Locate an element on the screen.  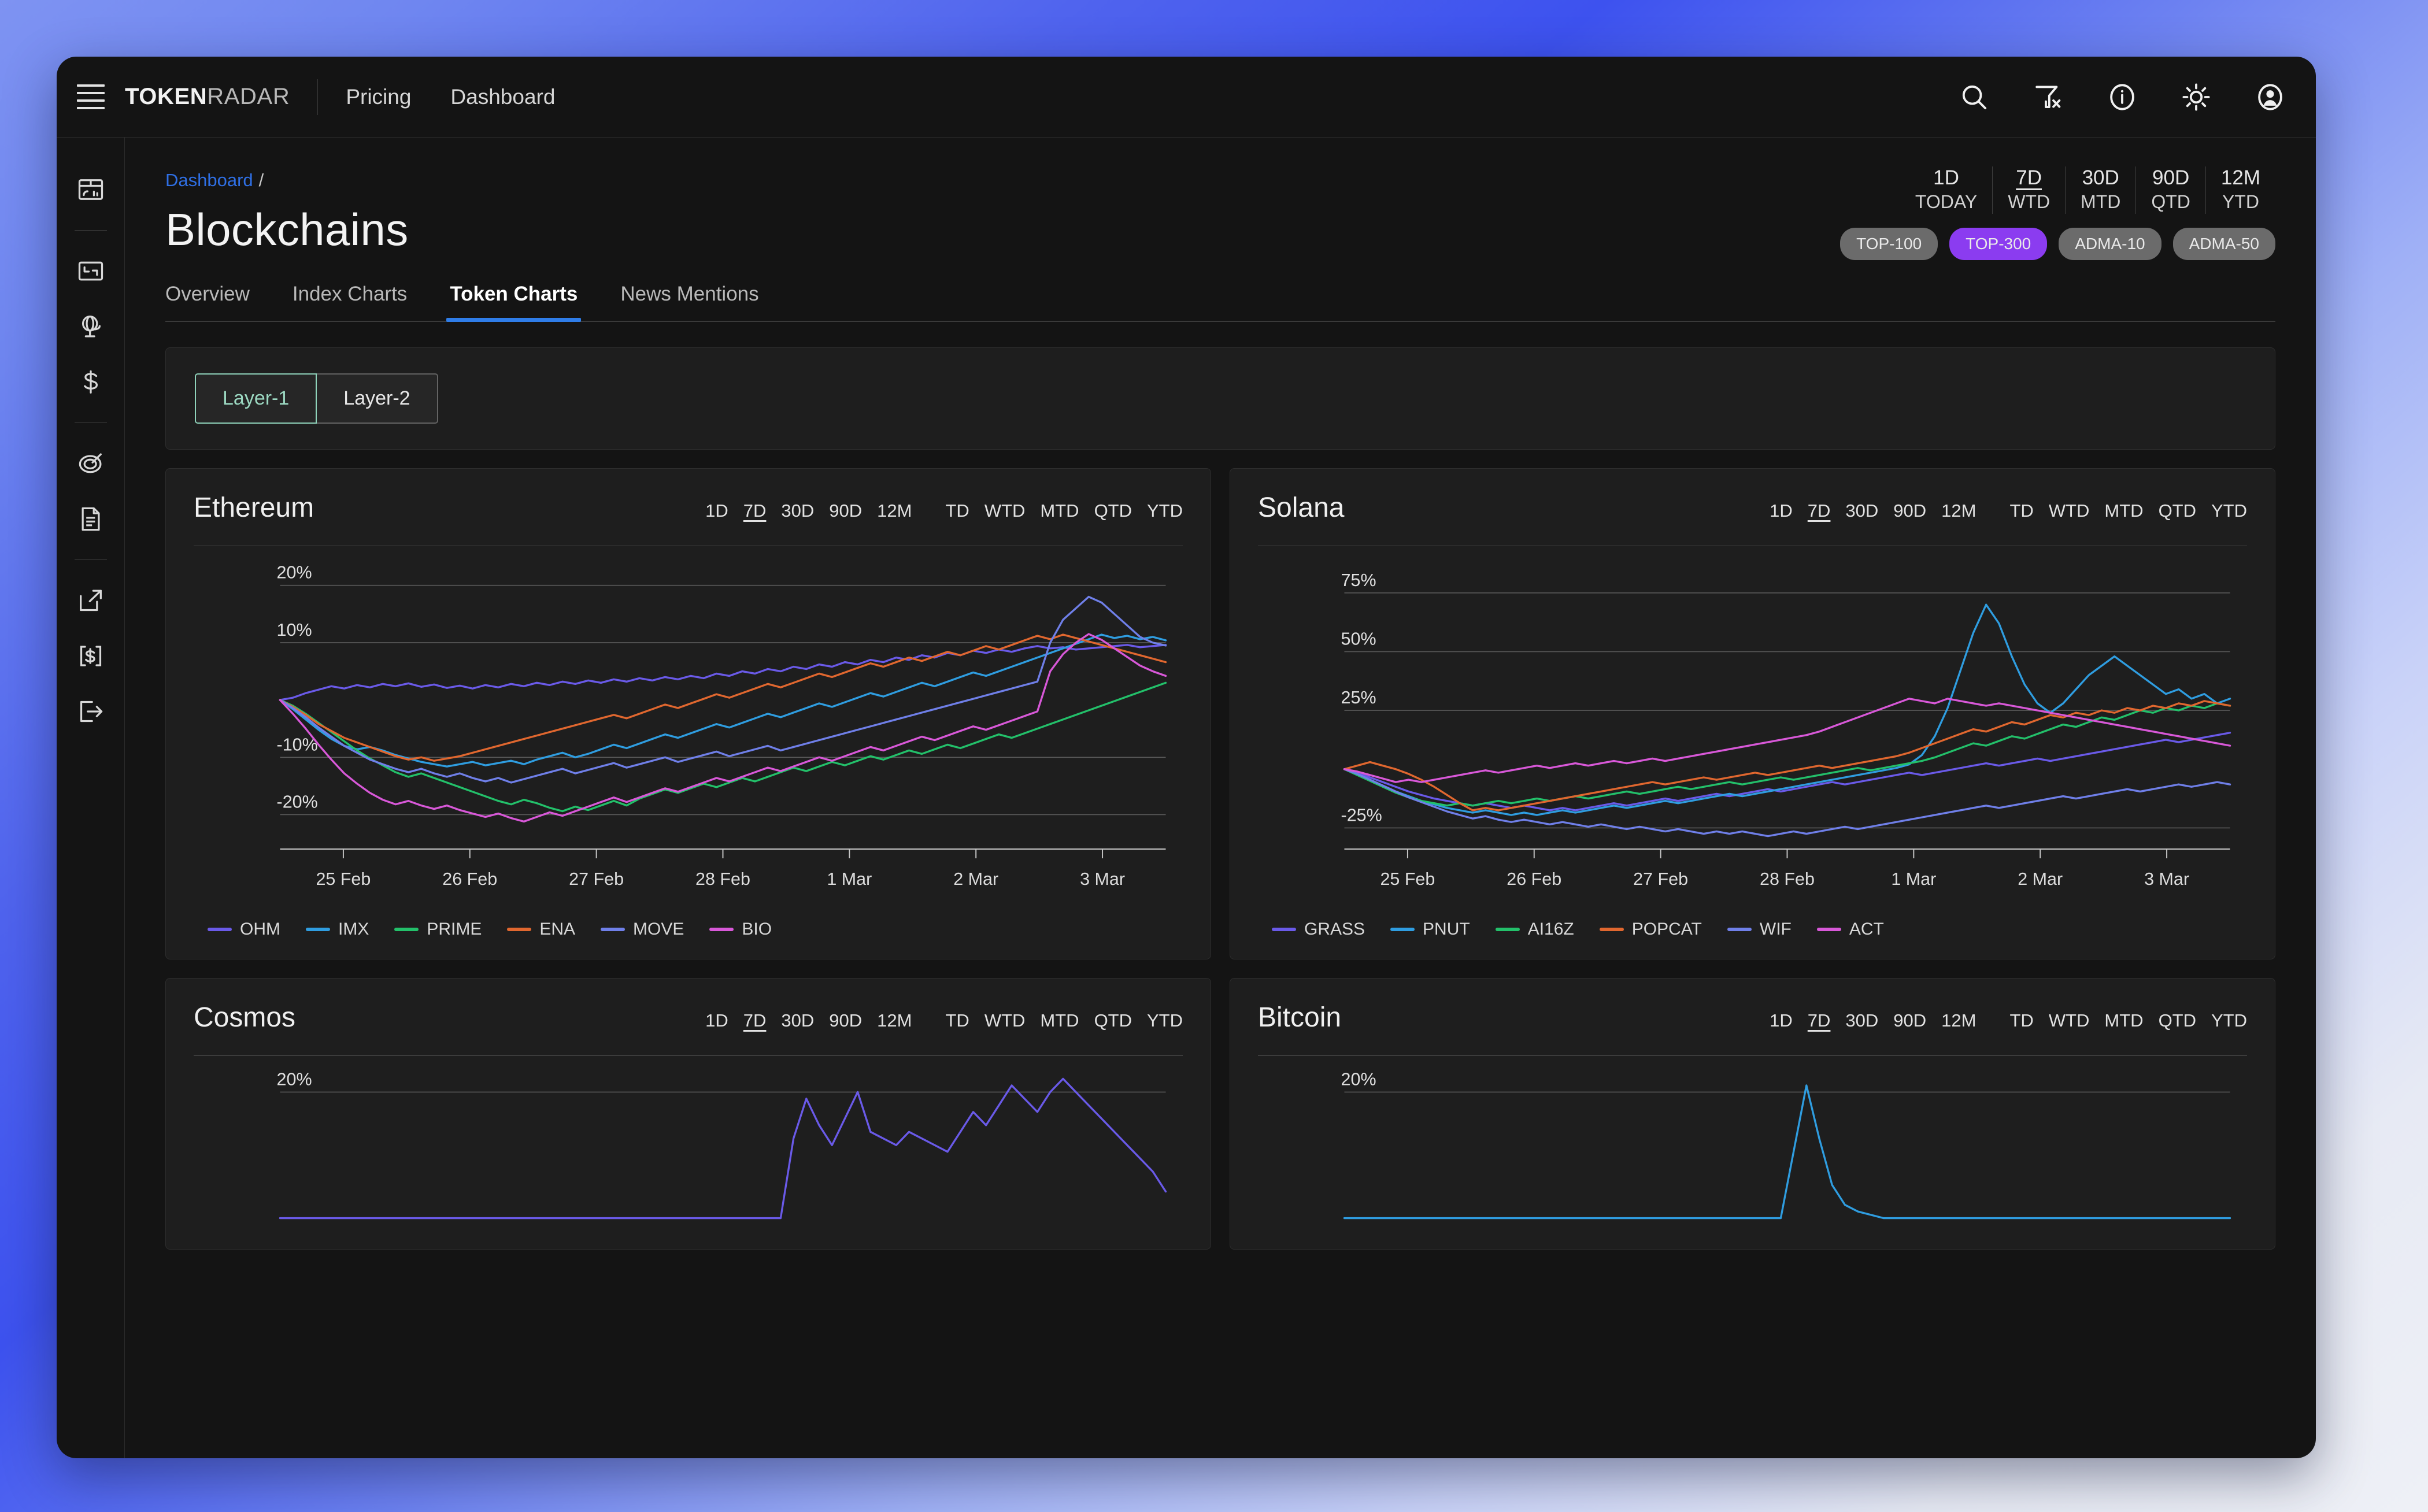
legend-item: PNUT is located at coordinates (1430, 929).